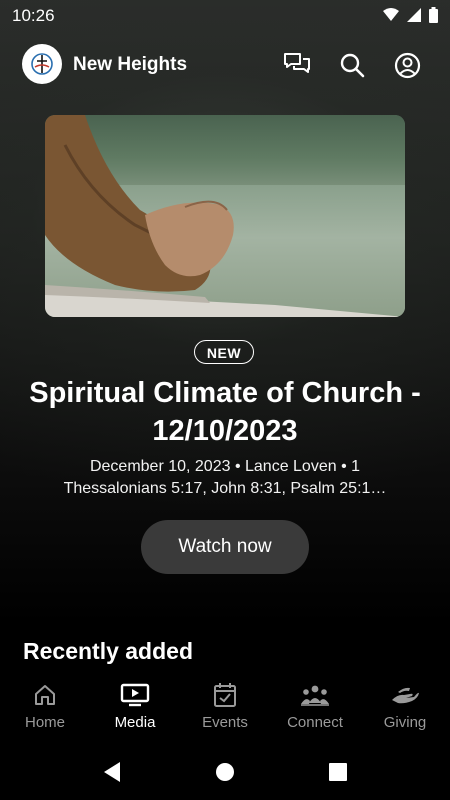 The image size is (450, 800). I want to click on bottom-navigation: Home Media Events Connect Giving, so click(225, 708).